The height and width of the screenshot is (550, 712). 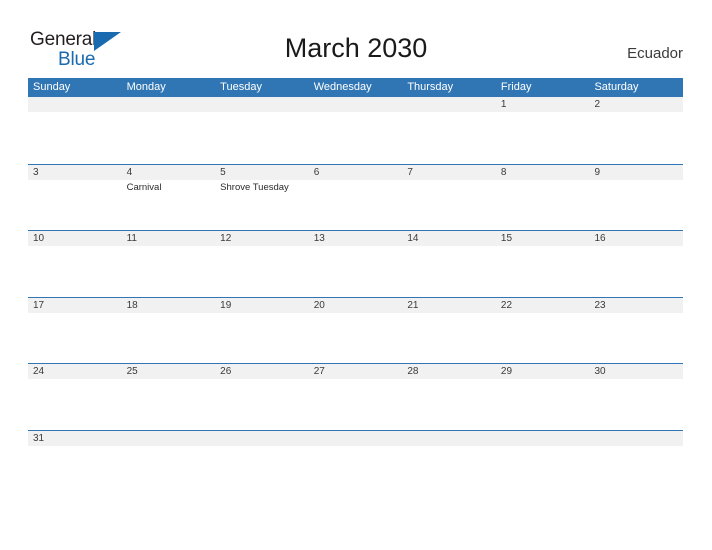 I want to click on day-cell: 29, so click(x=543, y=397).